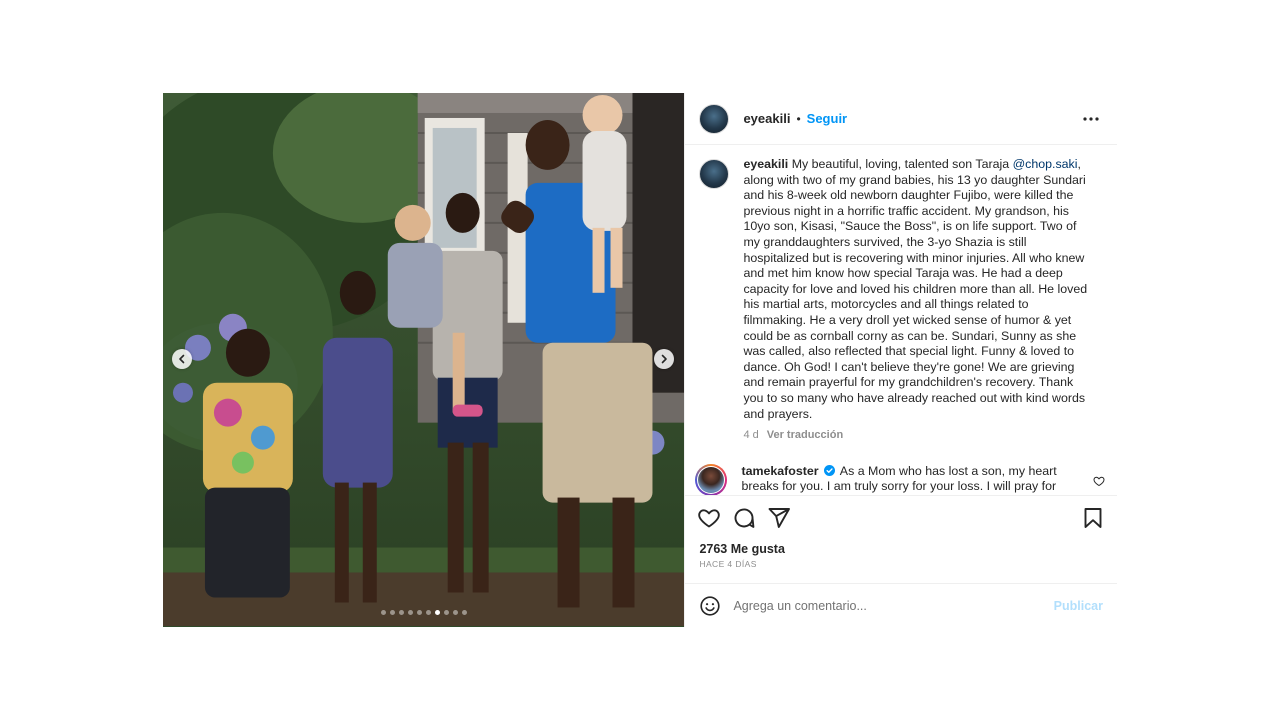 The height and width of the screenshot is (720, 1280). What do you see at coordinates (728, 564) in the screenshot?
I see `post-date: HACE 4 DÍAS` at bounding box center [728, 564].